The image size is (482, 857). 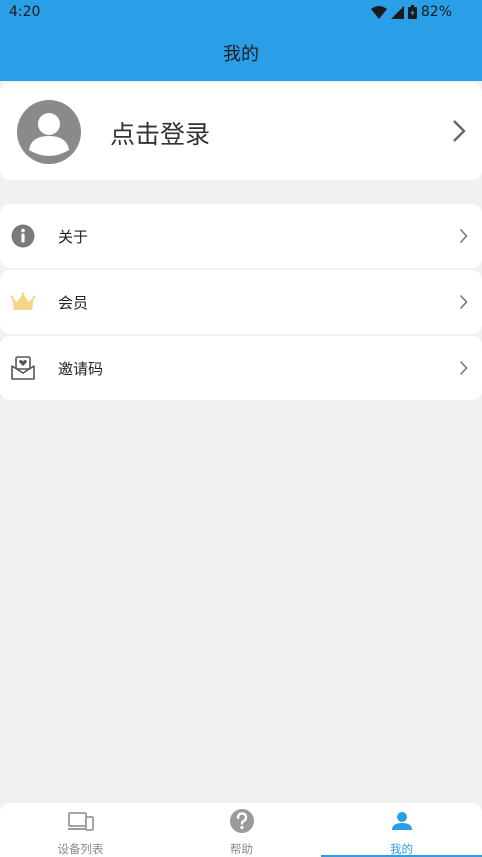 What do you see at coordinates (25, 12) in the screenshot?
I see `status-time: 4:20` at bounding box center [25, 12].